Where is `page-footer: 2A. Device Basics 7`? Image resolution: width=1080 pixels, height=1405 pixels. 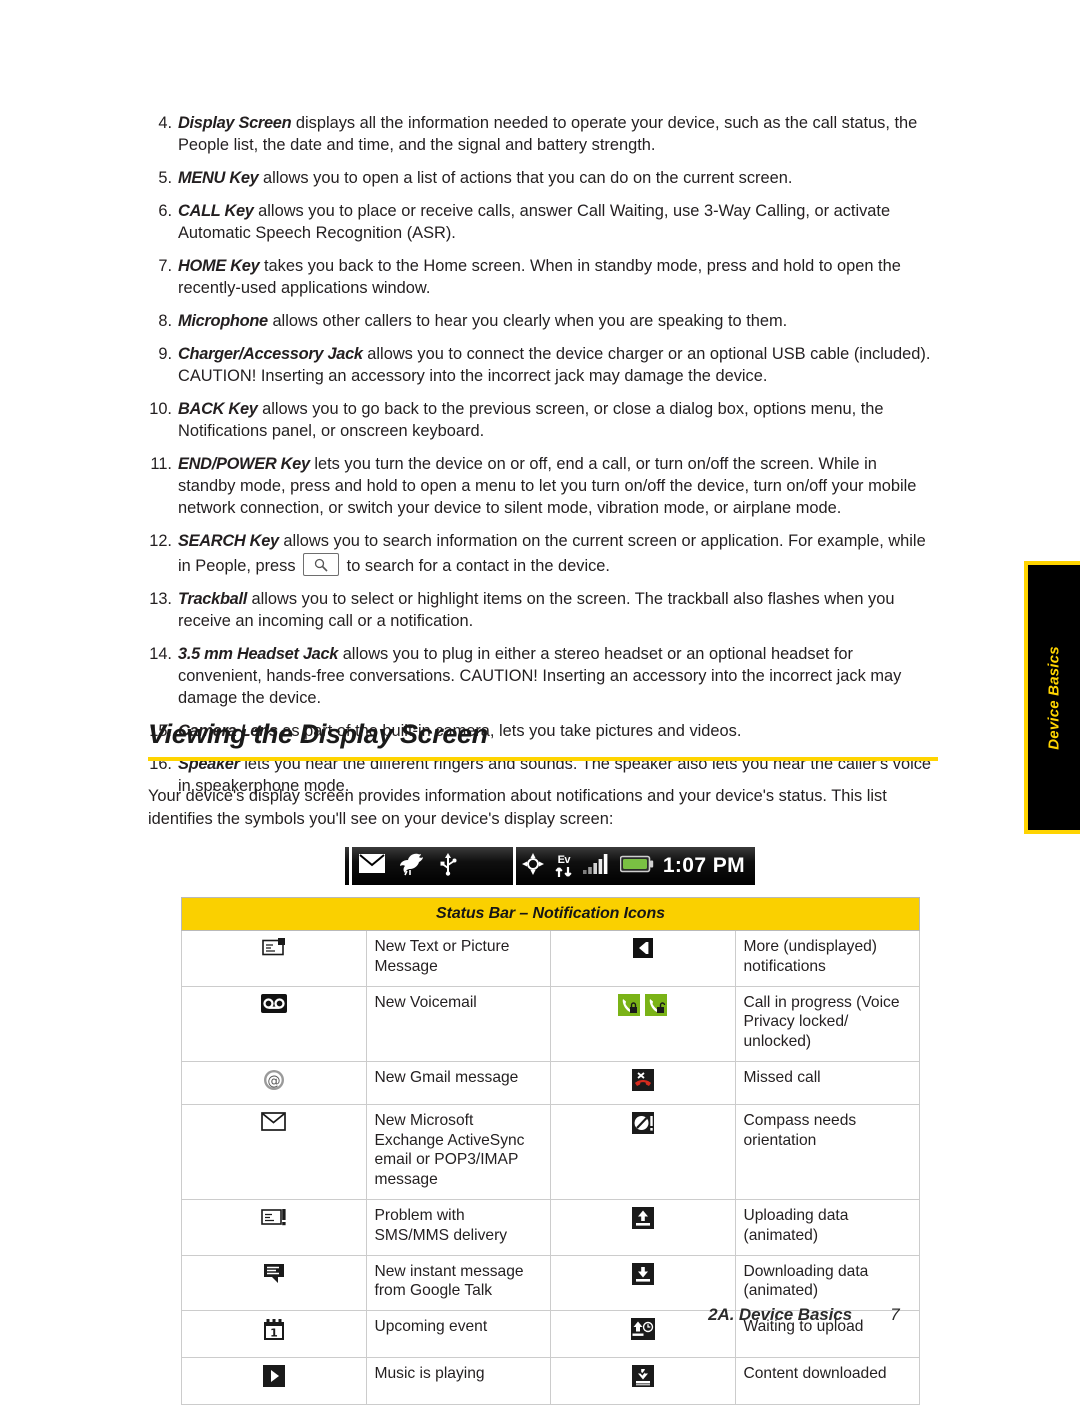 page-footer: 2A. Device Basics 7 is located at coordinates (543, 1315).